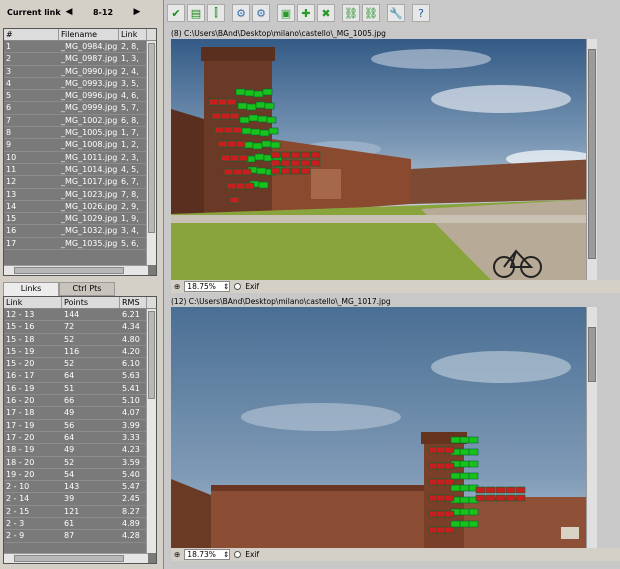  Describe the element at coordinates (80, 207) in the screenshot. I see `table-row: 14 _MG_1026.jpg 2, 9,` at that location.